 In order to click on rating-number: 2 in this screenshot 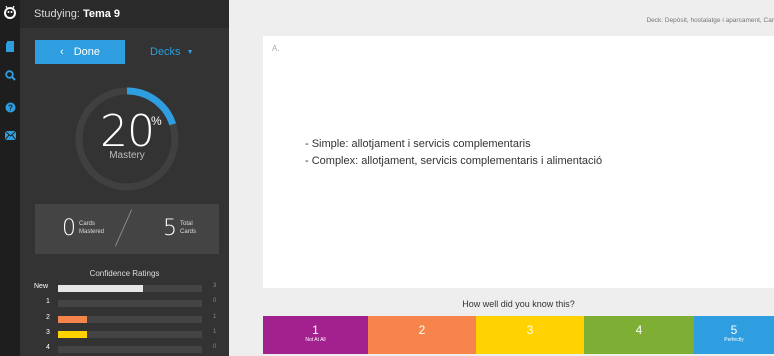, I will do `click(422, 330)`.